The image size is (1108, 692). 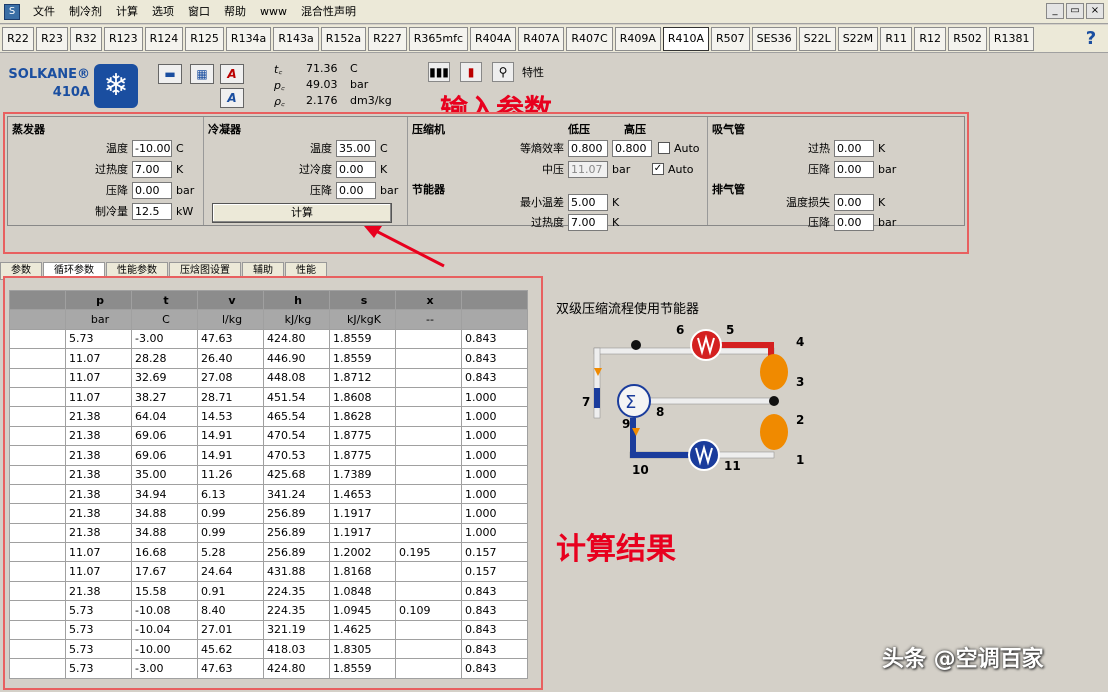 I want to click on tab-r507: R507, so click(x=730, y=38).